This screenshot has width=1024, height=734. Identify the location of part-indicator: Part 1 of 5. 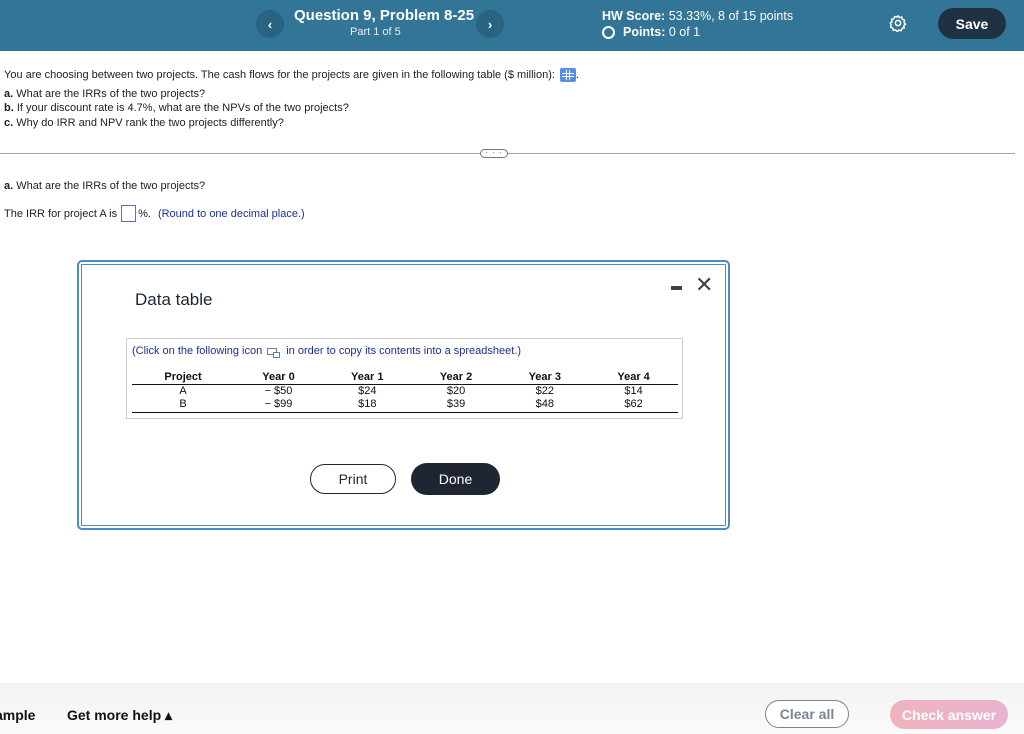
(375, 32).